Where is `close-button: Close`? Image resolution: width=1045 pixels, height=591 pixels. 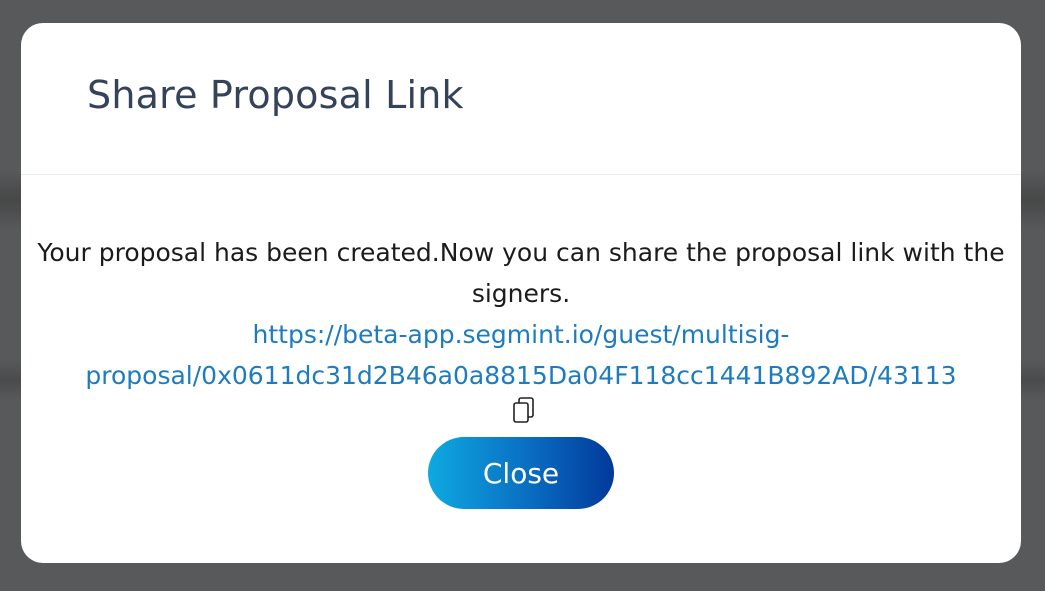
close-button: Close is located at coordinates (521, 473).